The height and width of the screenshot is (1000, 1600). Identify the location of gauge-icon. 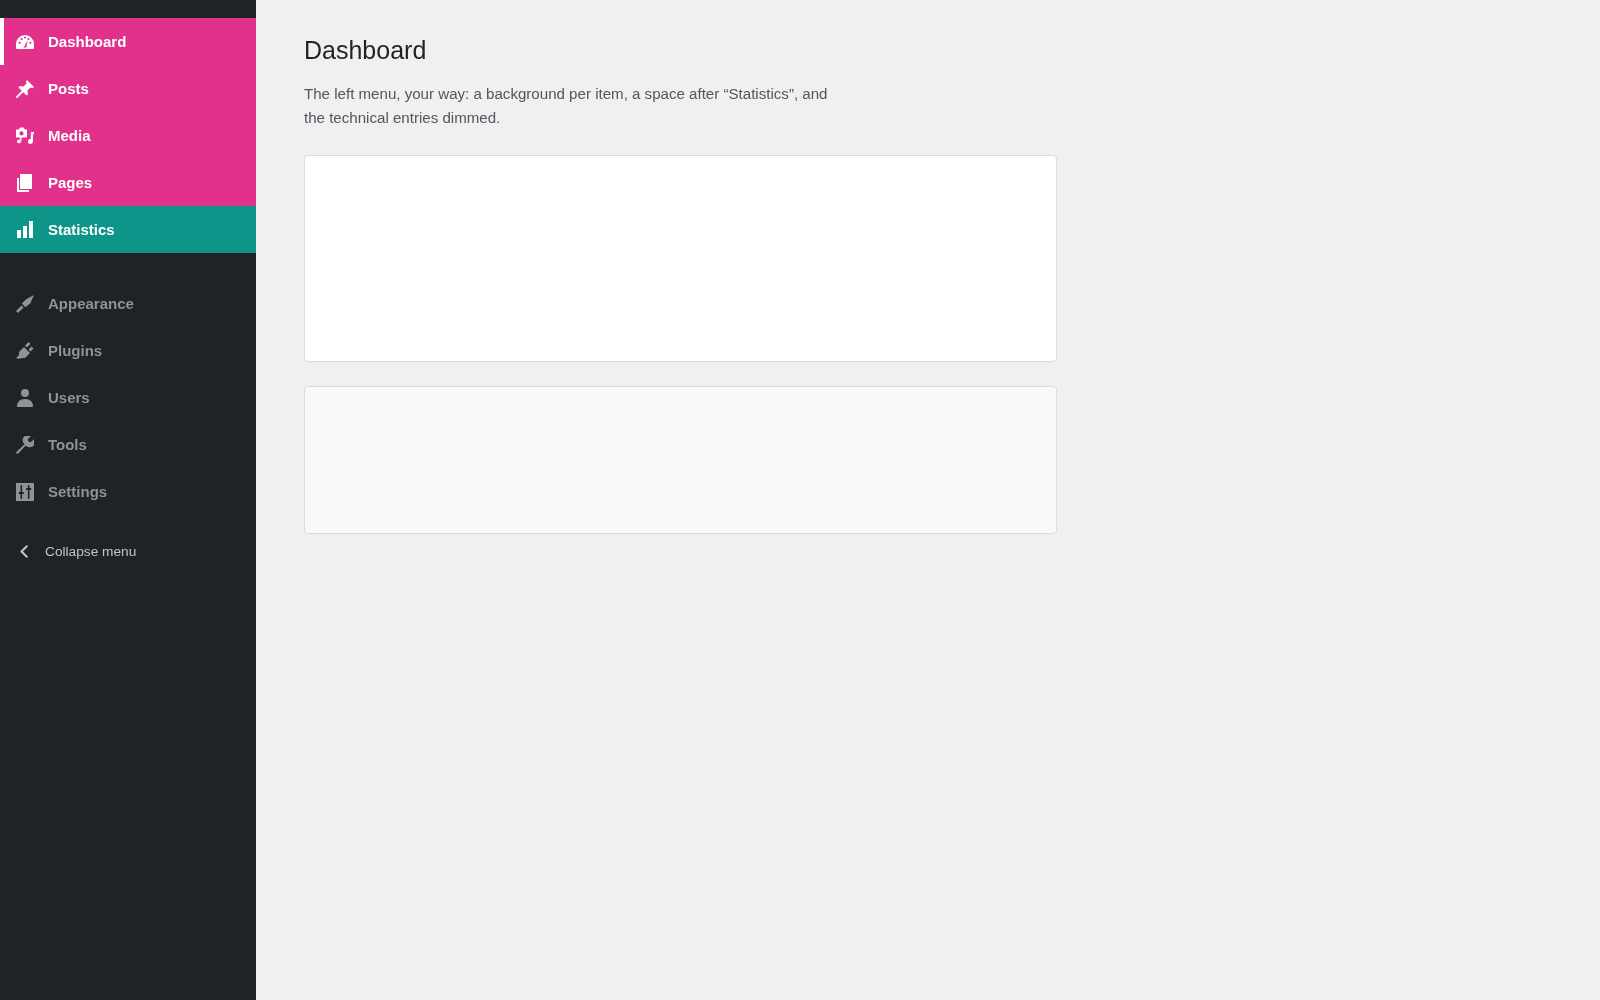
(24, 41).